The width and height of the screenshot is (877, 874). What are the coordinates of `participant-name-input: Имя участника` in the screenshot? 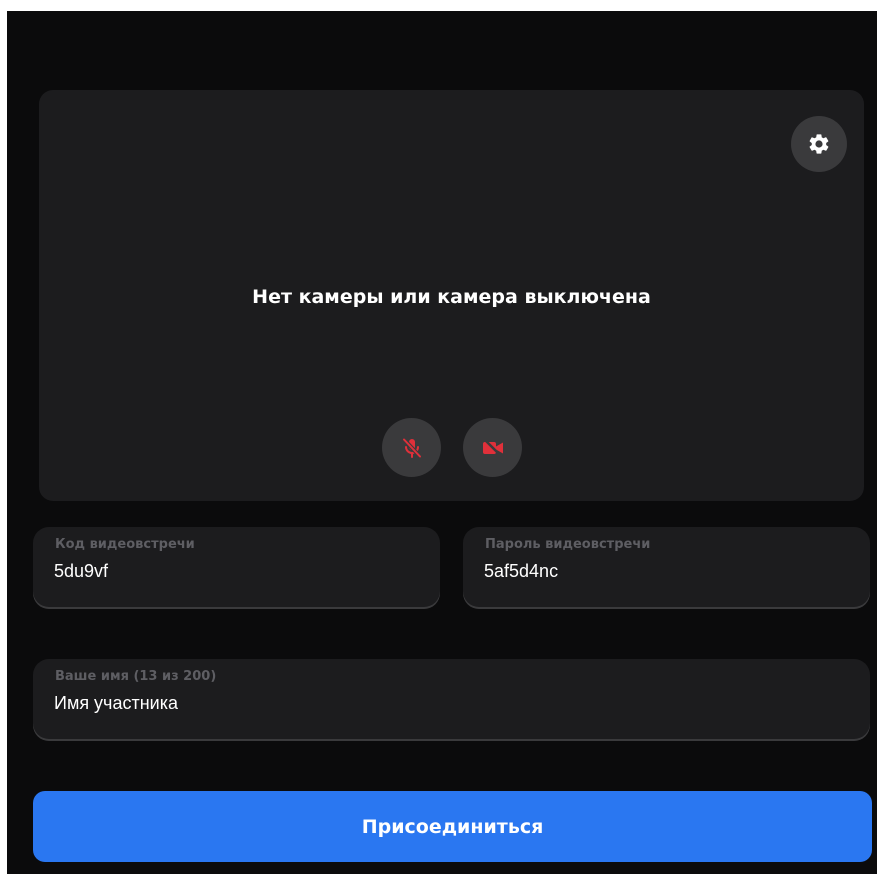 It's located at (116, 703).